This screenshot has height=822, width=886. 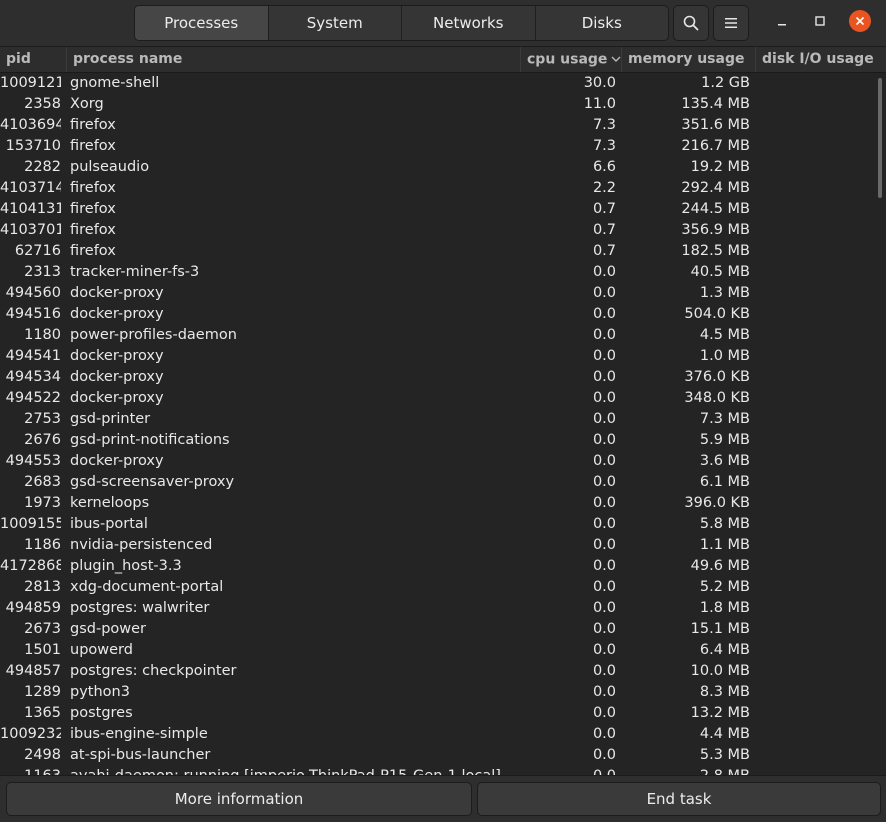 I want to click on process-row: 2358 Xorg 11.0 135.4 MB, so click(x=443, y=104).